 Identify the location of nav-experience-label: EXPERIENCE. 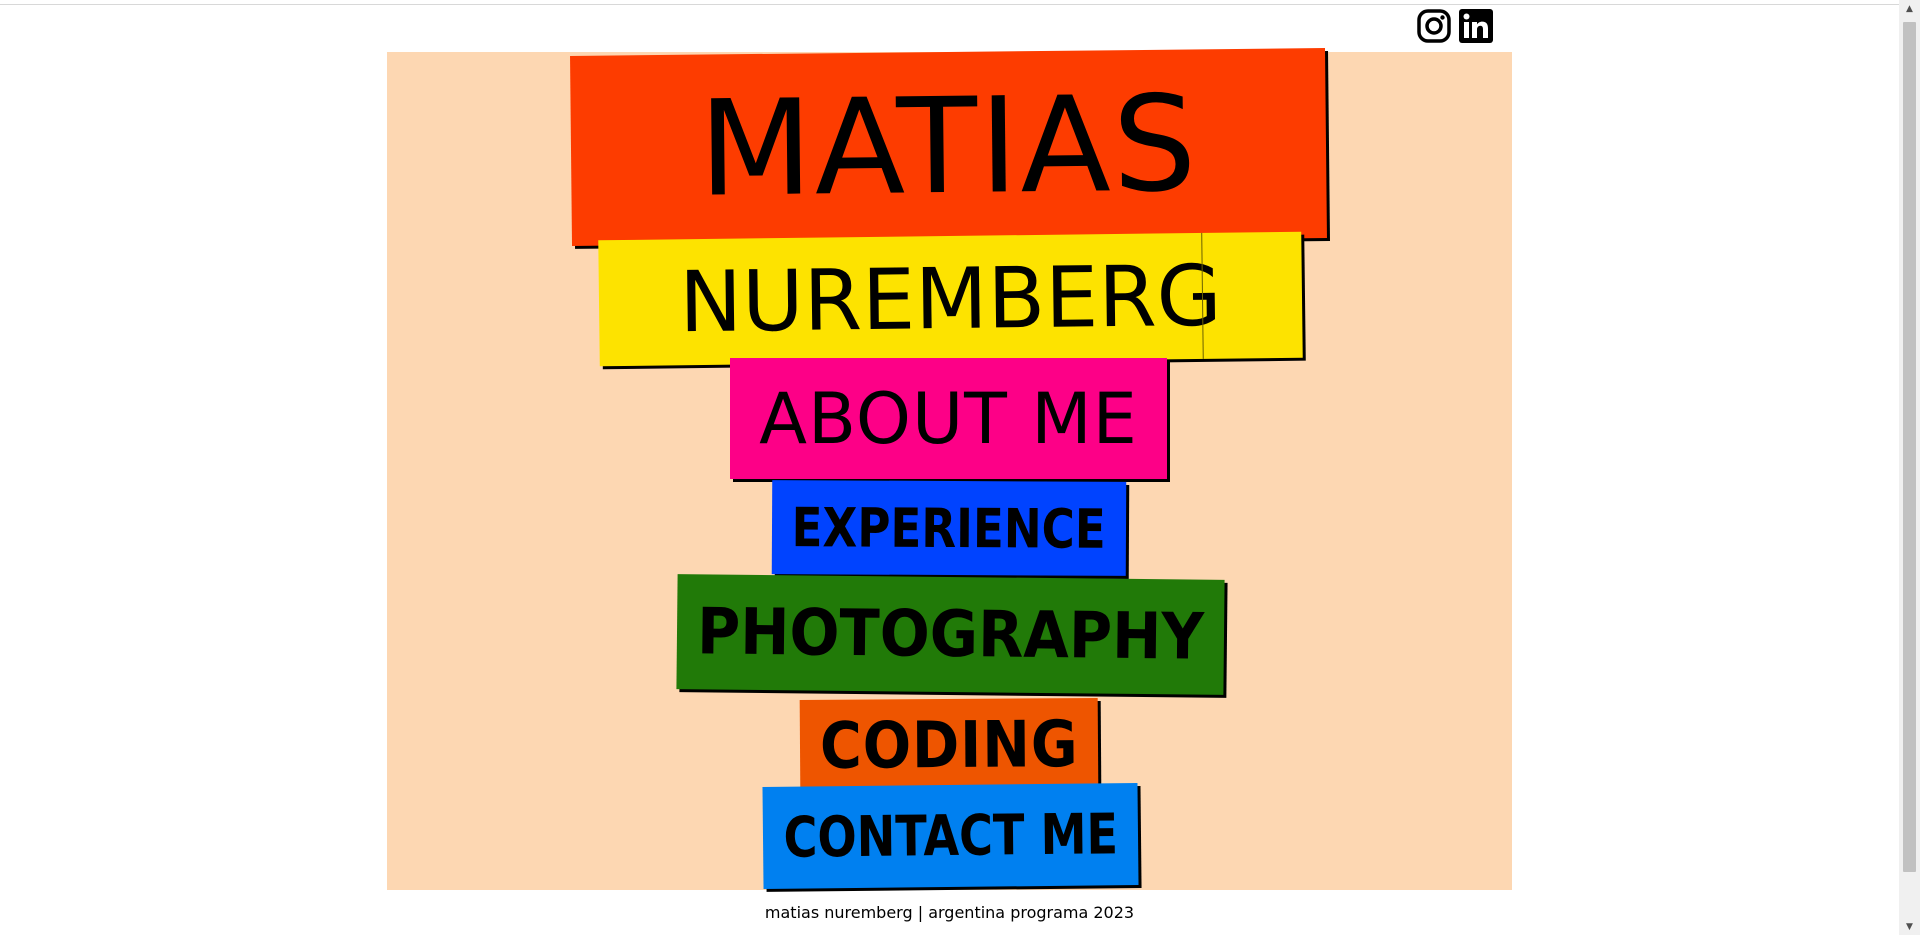
(949, 528).